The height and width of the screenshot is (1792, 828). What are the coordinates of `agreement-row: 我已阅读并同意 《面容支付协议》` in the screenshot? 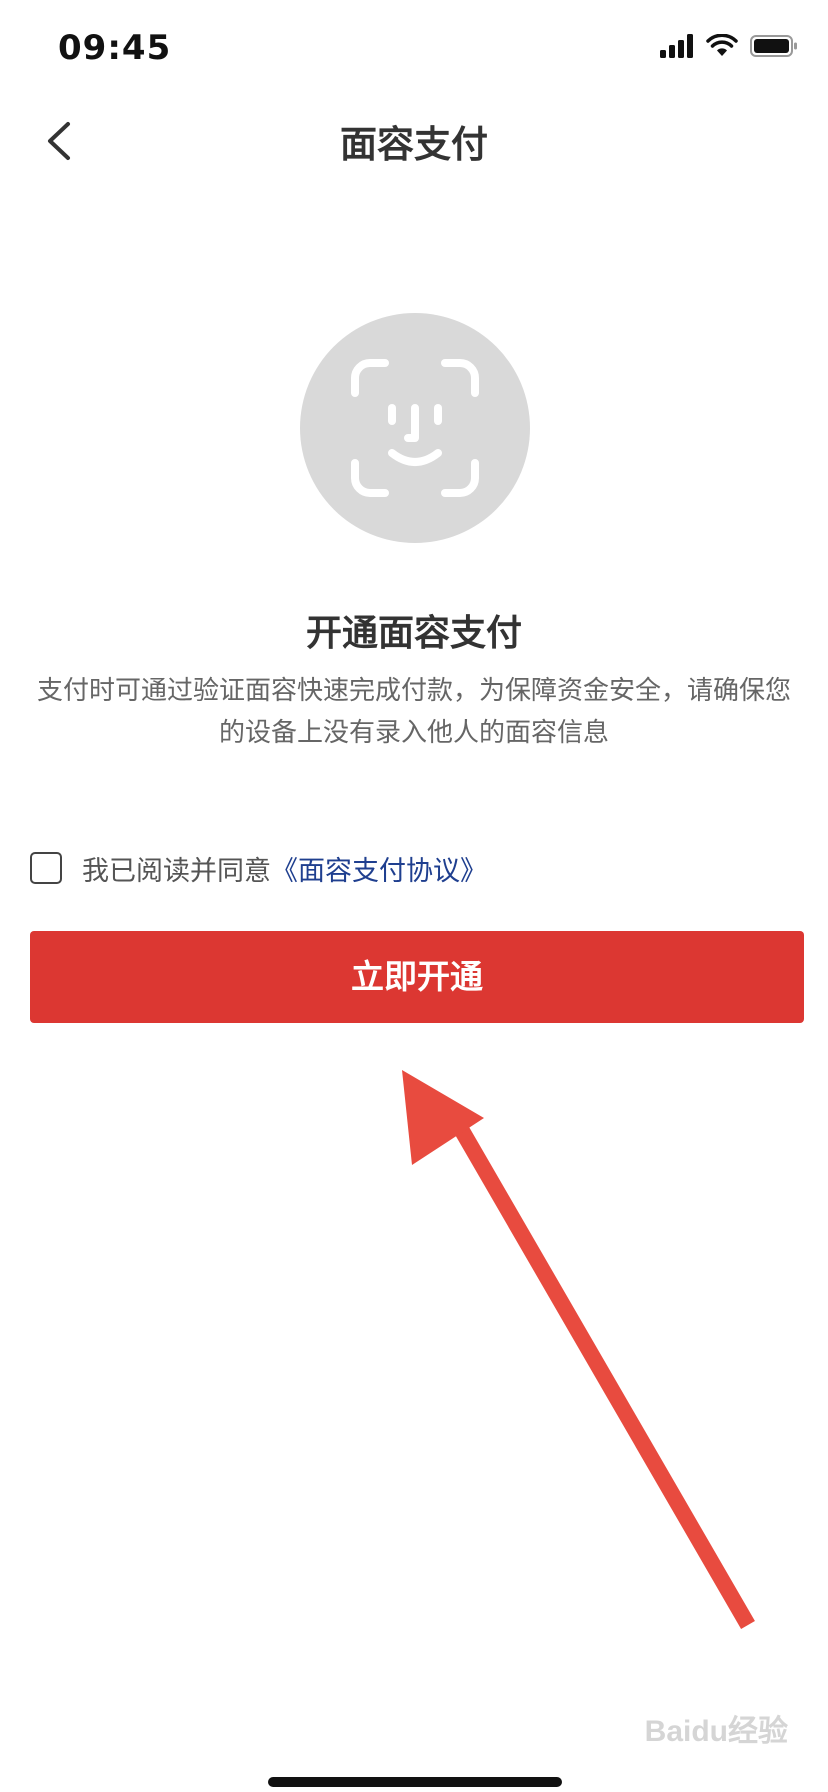 It's located at (258, 868).